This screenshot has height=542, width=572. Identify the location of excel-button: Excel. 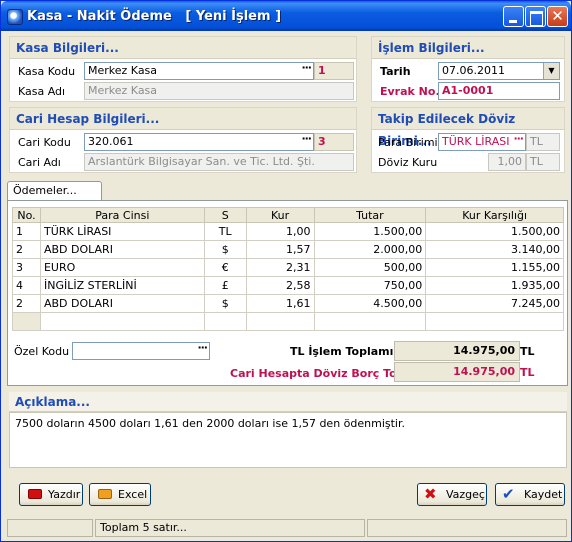
(120, 494).